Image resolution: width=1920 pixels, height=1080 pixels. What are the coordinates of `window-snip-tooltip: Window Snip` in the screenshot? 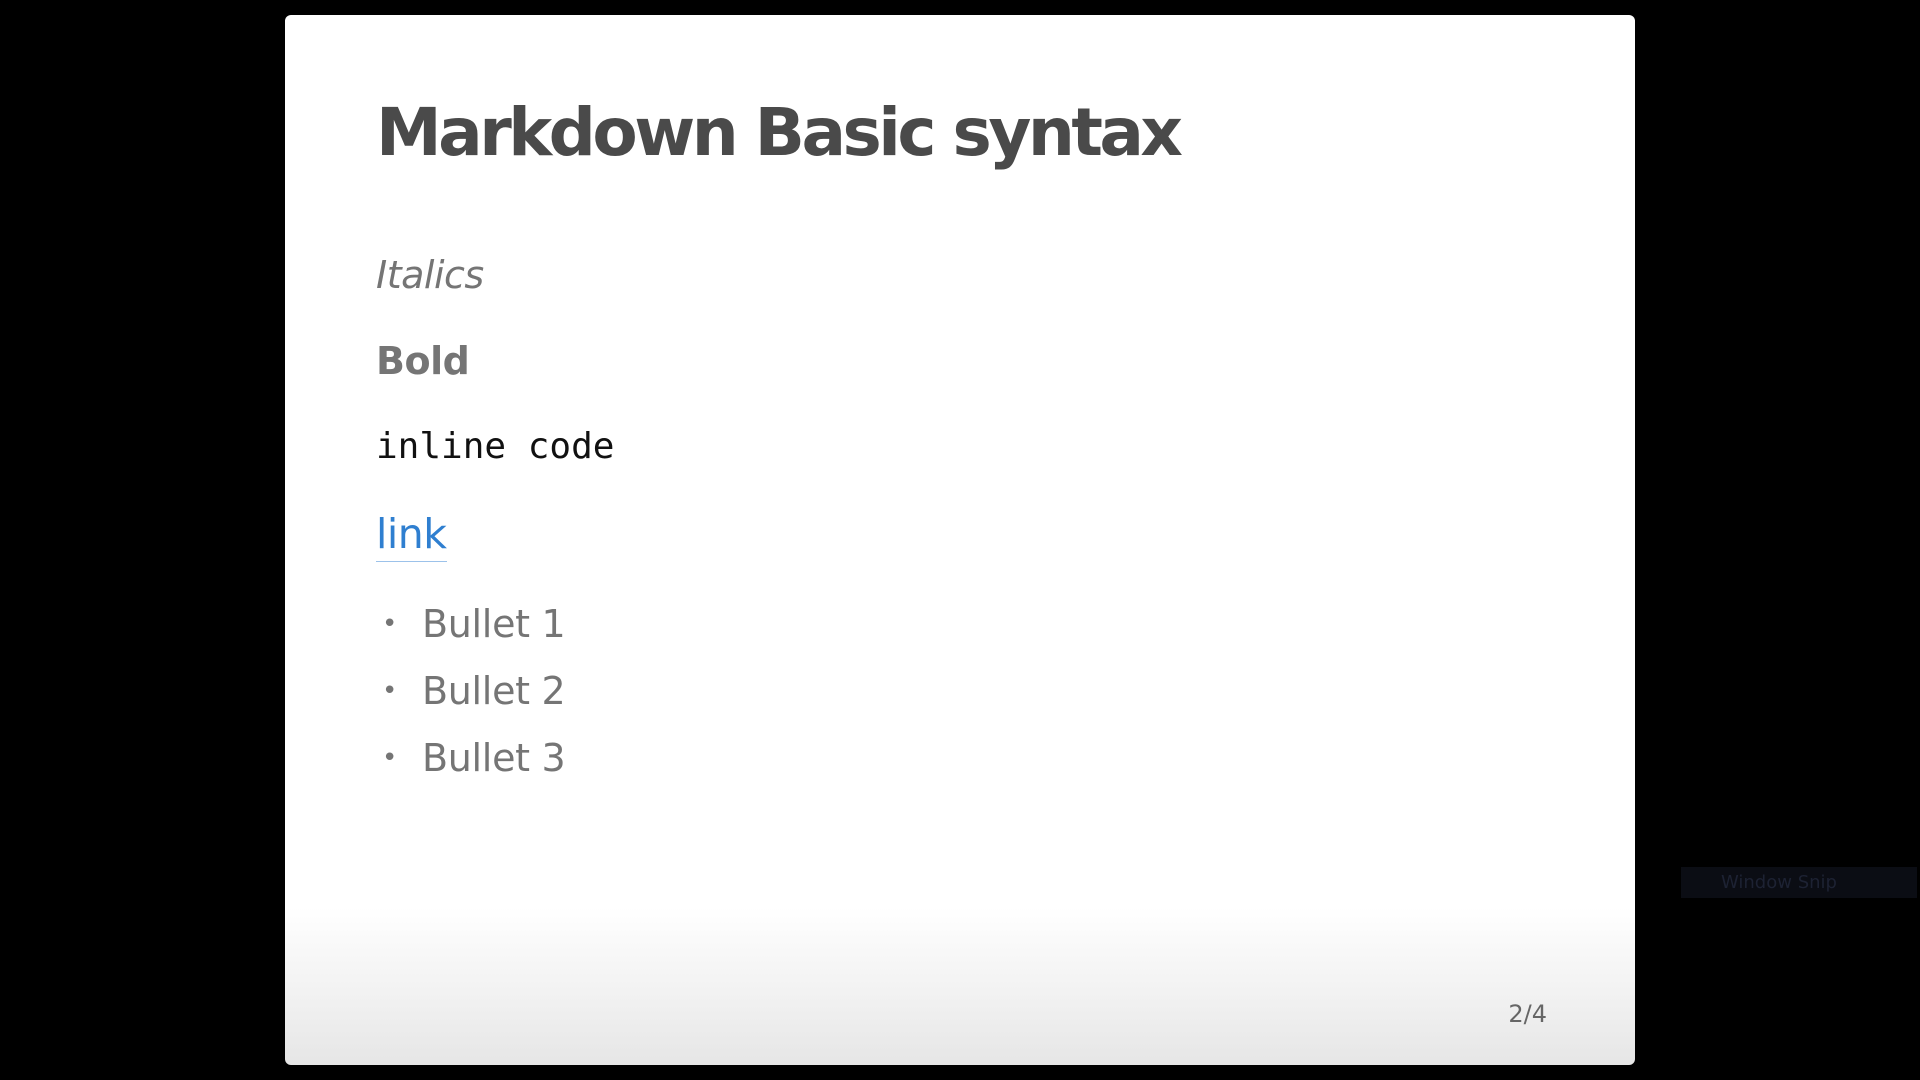 It's located at (1799, 882).